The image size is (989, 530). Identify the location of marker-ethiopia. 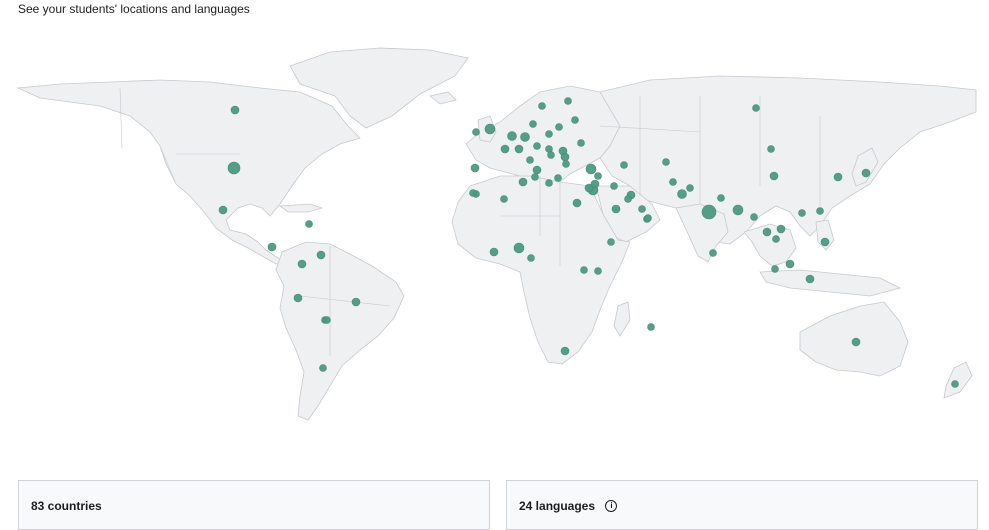
(611, 242).